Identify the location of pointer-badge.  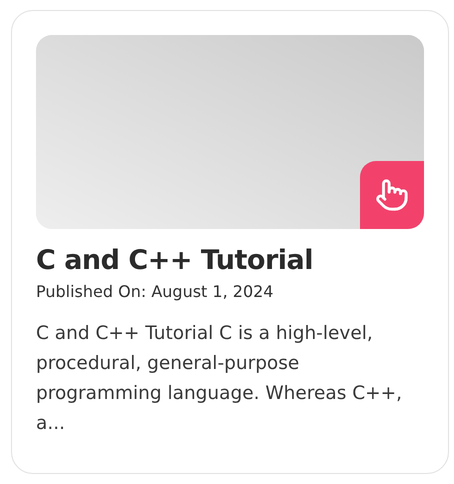
(392, 195).